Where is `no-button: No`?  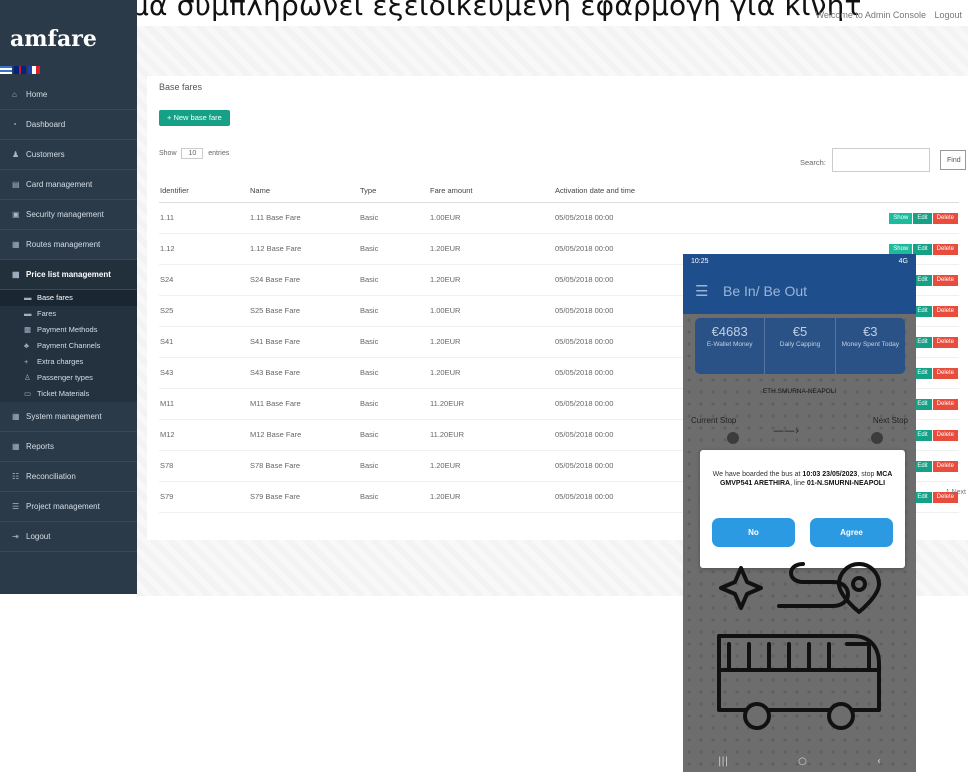
no-button: No is located at coordinates (753, 532).